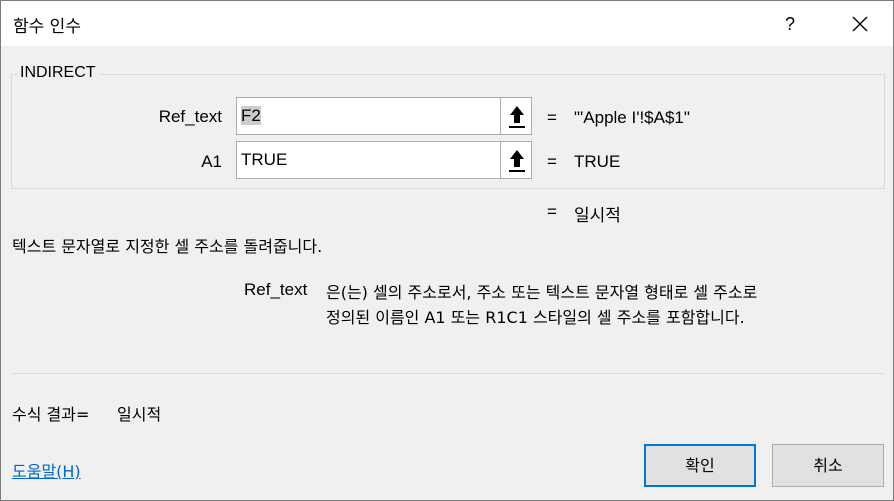  I want to click on close-button, so click(860, 24).